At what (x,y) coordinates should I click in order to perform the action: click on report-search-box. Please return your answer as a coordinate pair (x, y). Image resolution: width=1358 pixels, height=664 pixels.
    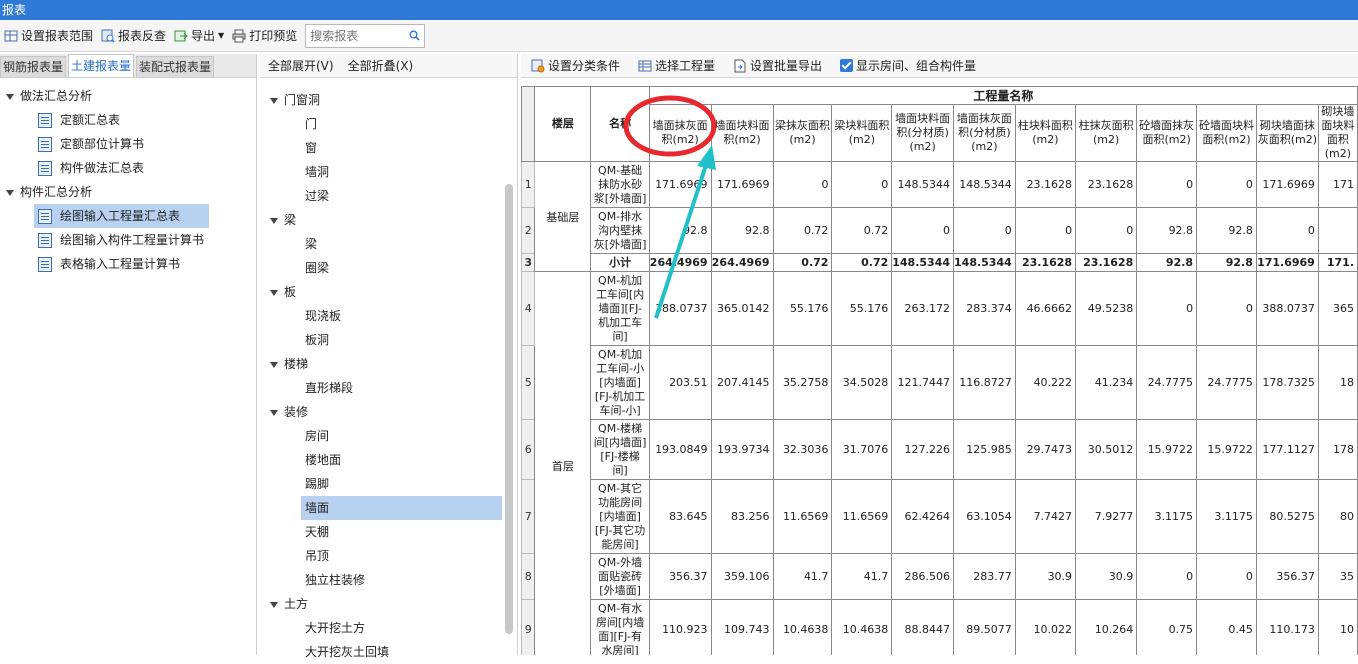
    Looking at the image, I should click on (365, 35).